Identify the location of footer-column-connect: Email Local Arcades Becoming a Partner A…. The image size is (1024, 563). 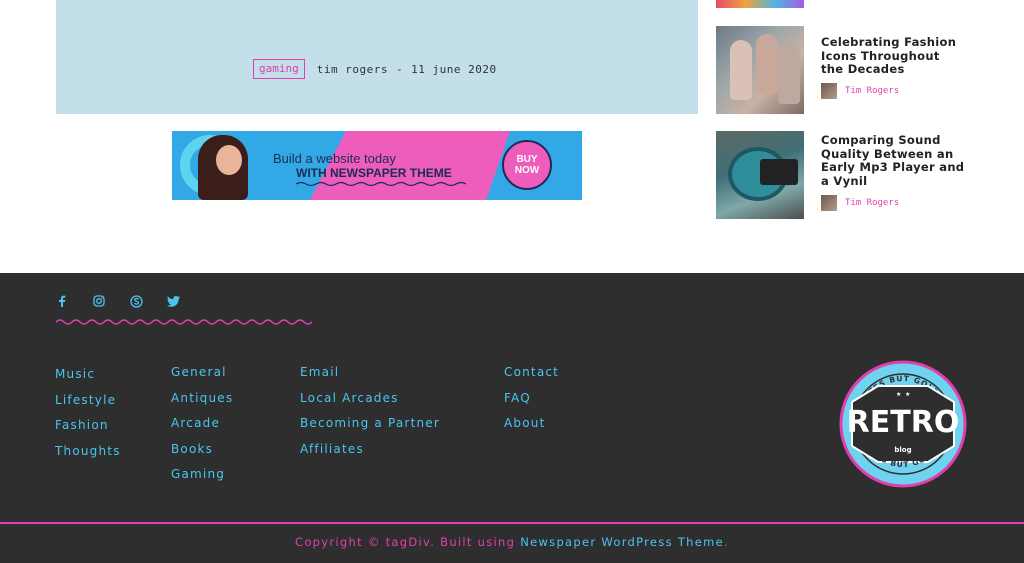
(370, 414).